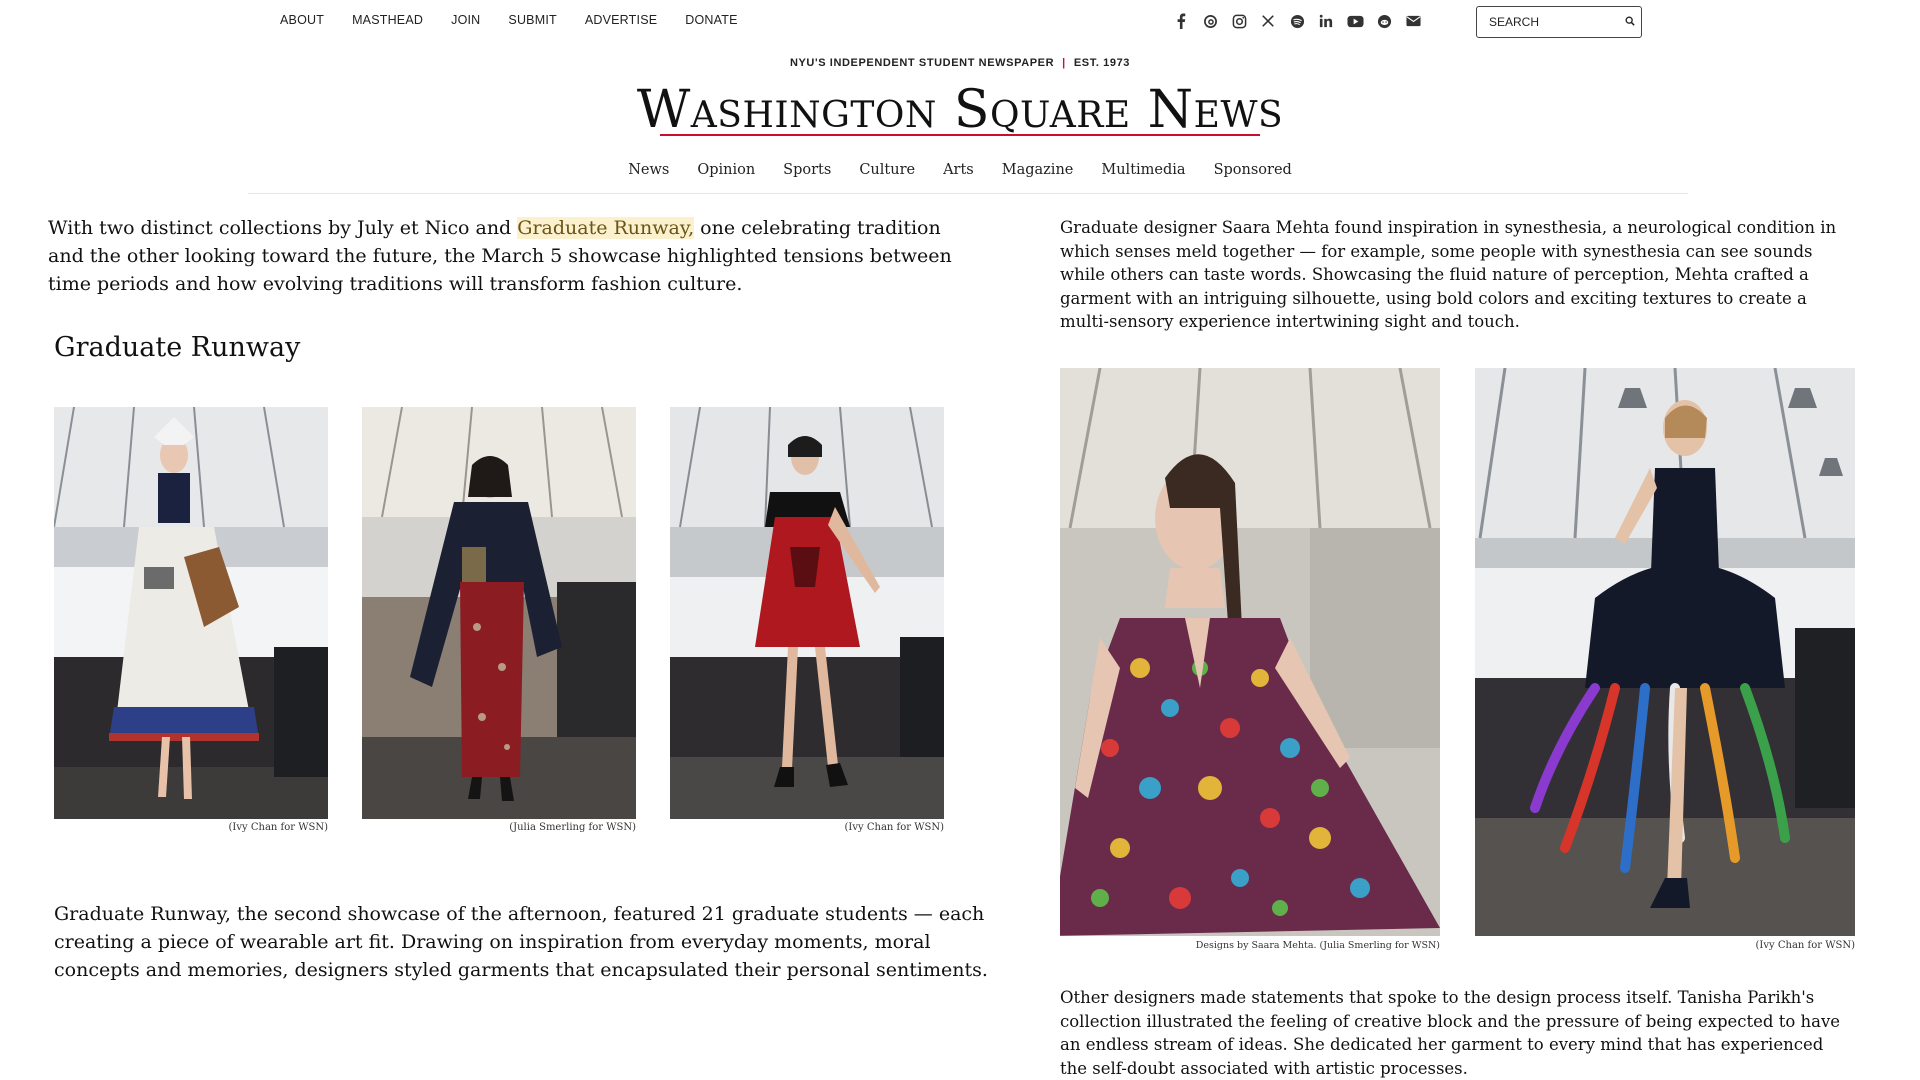 The height and width of the screenshot is (1080, 1920). What do you see at coordinates (887, 170) in the screenshot?
I see `main-nav-culture: Culture` at bounding box center [887, 170].